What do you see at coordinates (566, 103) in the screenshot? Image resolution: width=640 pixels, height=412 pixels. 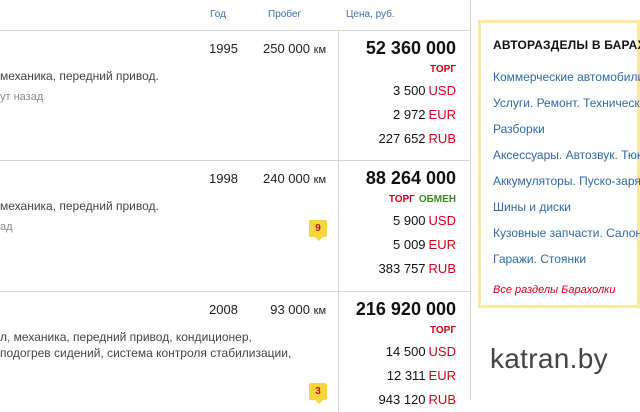 I see `sidebar-link-services: Услуги. Ремонт. Техническое` at bounding box center [566, 103].